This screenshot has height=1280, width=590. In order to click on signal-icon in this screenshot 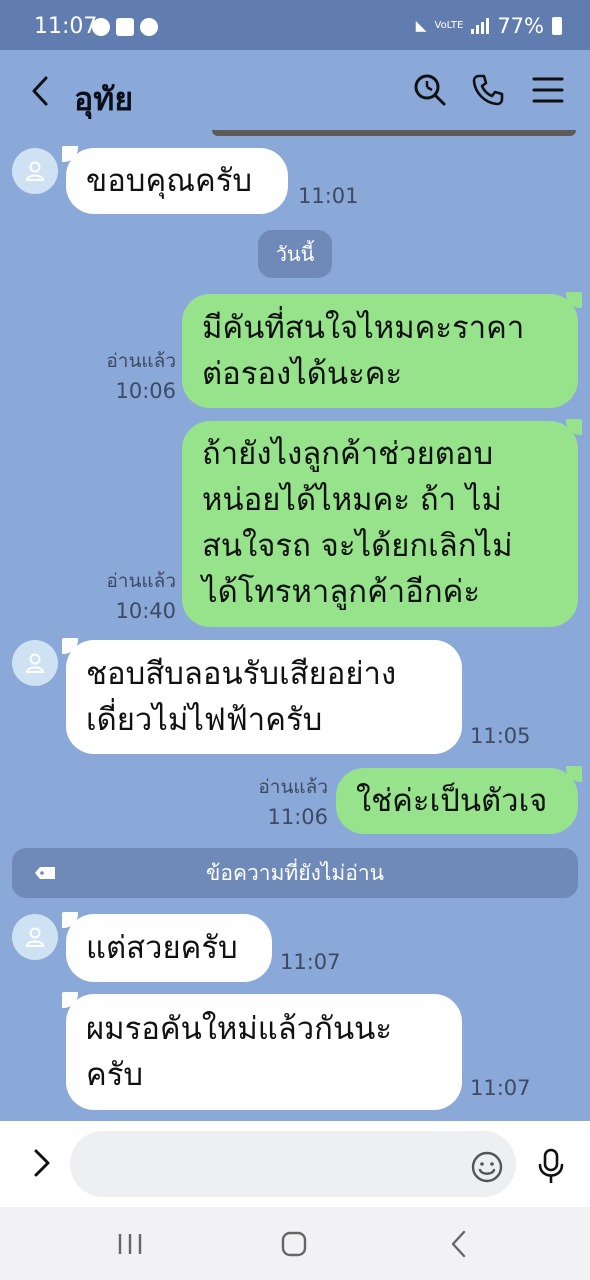, I will do `click(480, 26)`.